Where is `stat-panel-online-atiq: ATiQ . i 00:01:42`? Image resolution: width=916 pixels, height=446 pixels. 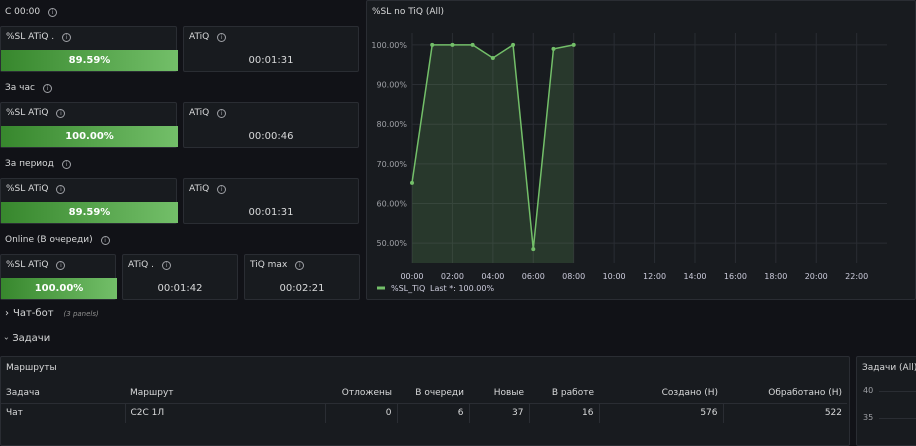
stat-panel-online-atiq: ATiQ . i 00:01:42 is located at coordinates (180, 277).